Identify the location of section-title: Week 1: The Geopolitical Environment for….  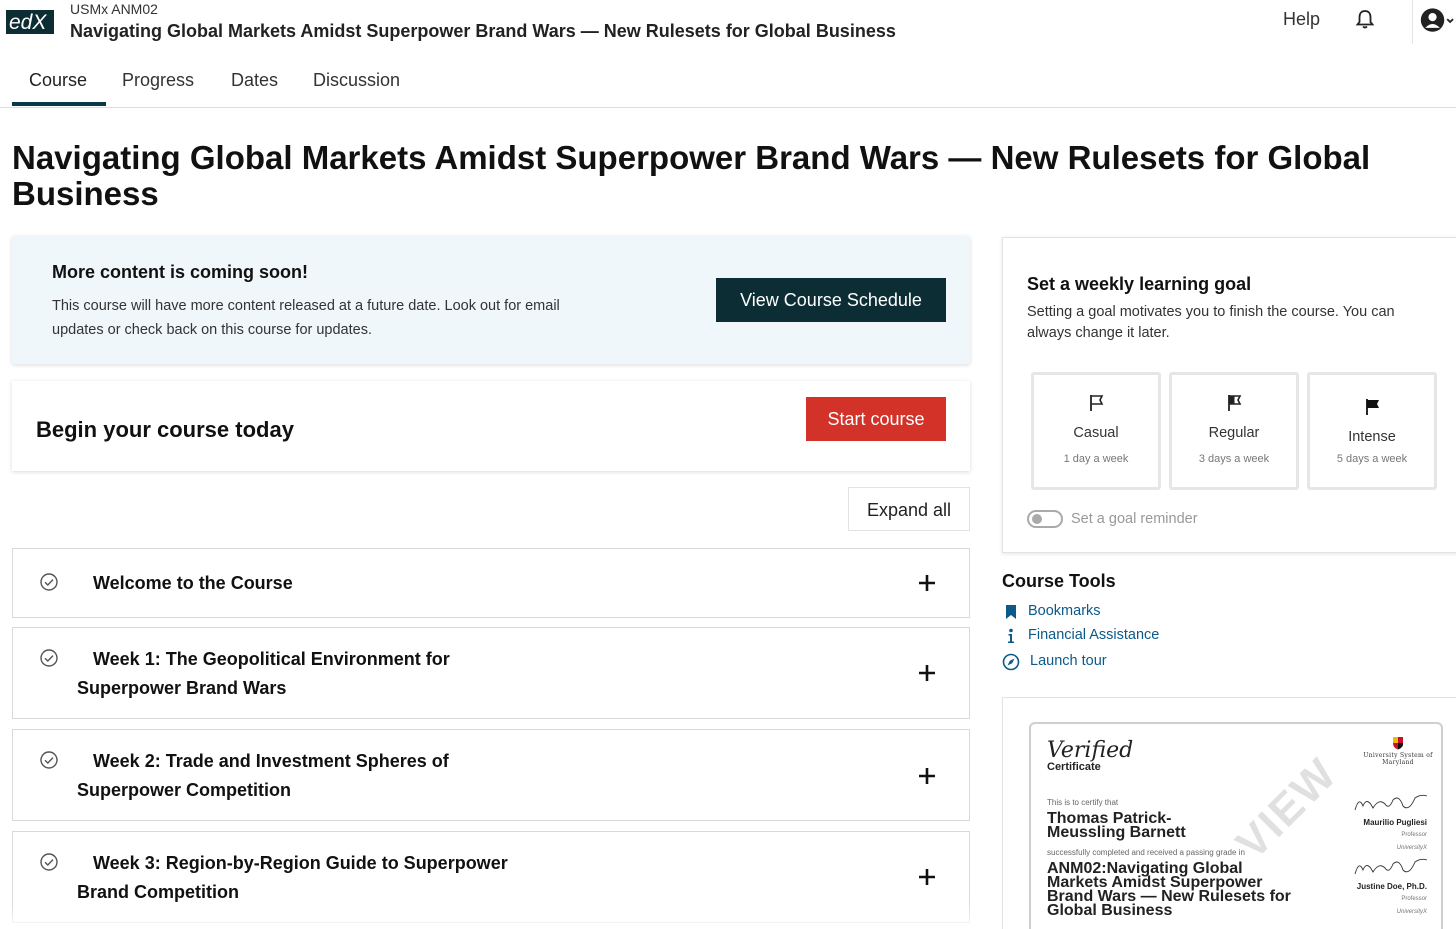
(287, 674).